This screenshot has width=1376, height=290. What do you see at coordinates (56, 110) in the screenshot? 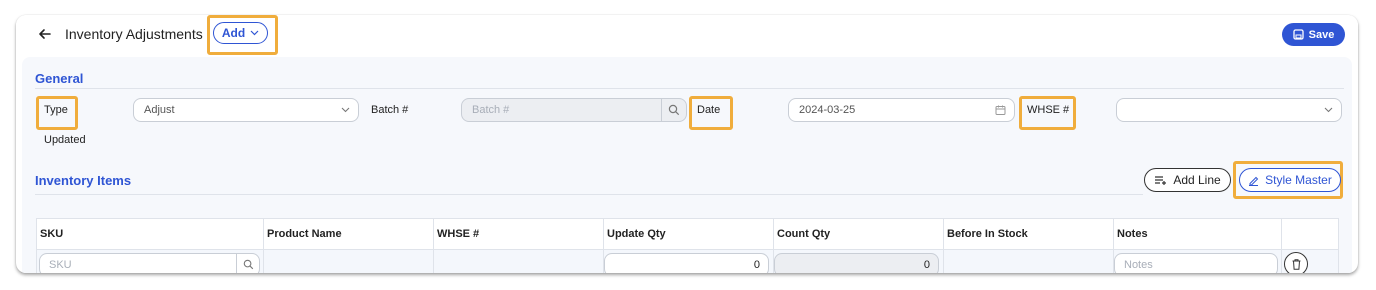
I see `type-label: Type` at bounding box center [56, 110].